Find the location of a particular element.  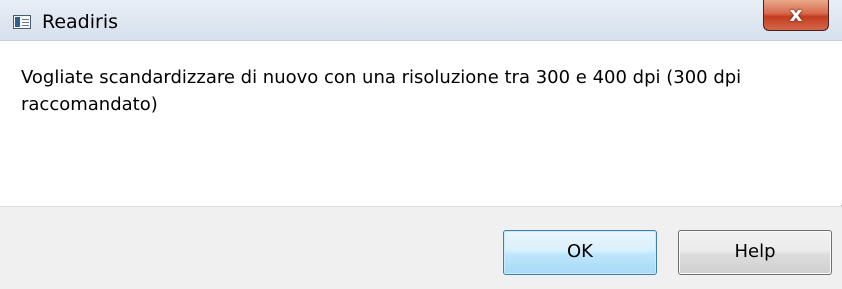

ok-button: OK is located at coordinates (580, 252).